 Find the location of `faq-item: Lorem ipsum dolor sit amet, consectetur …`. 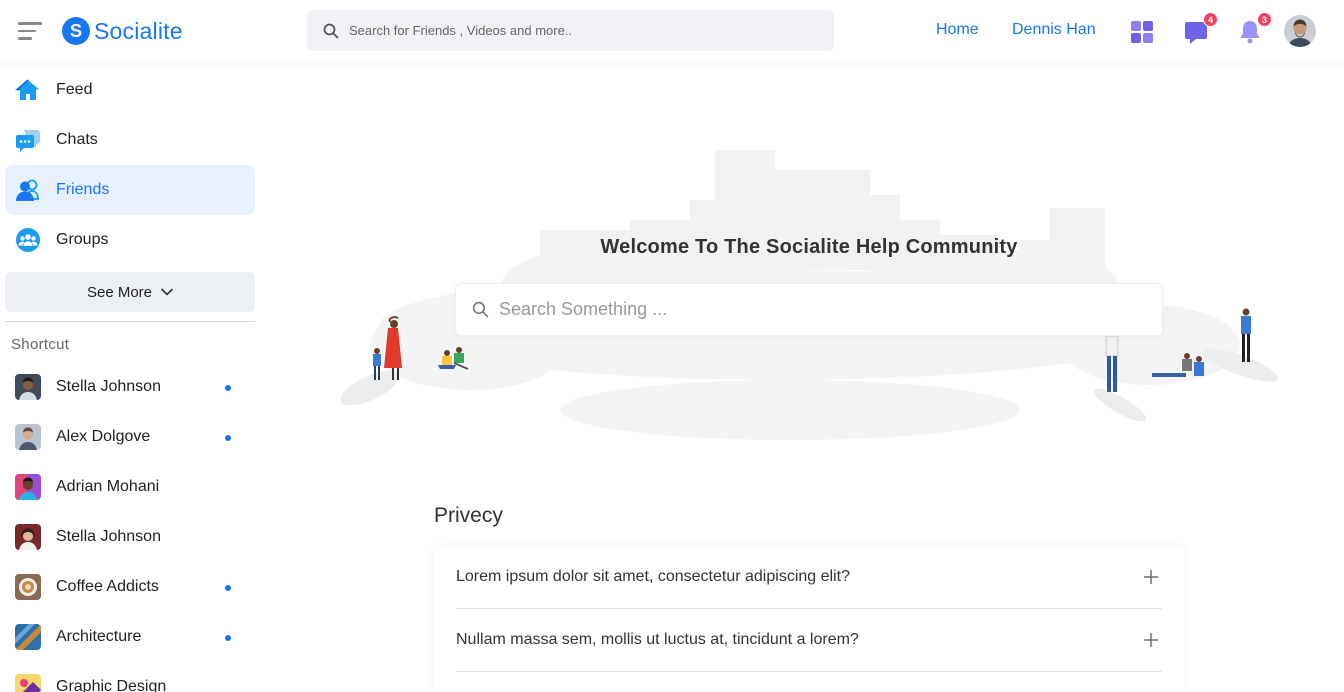

faq-item: Lorem ipsum dolor sit amet, consectetur … is located at coordinates (809, 577).